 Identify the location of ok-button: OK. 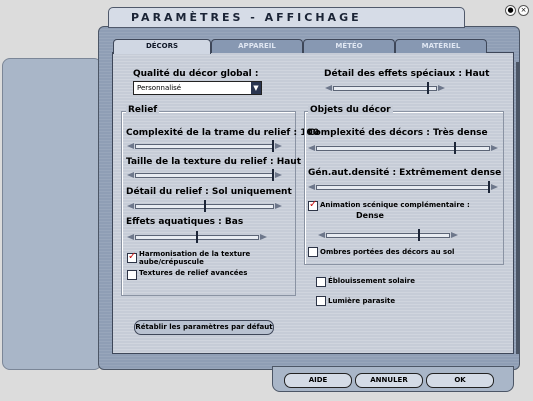
(460, 380).